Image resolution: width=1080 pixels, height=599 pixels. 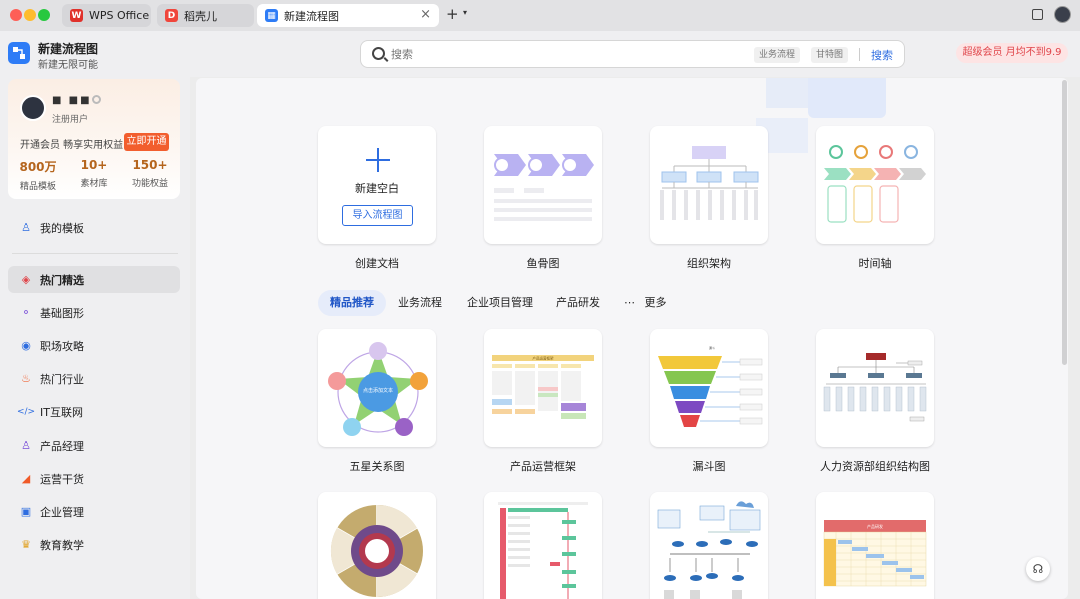 I want to click on page-subtitle: 新建无限可能, so click(x=68, y=65).